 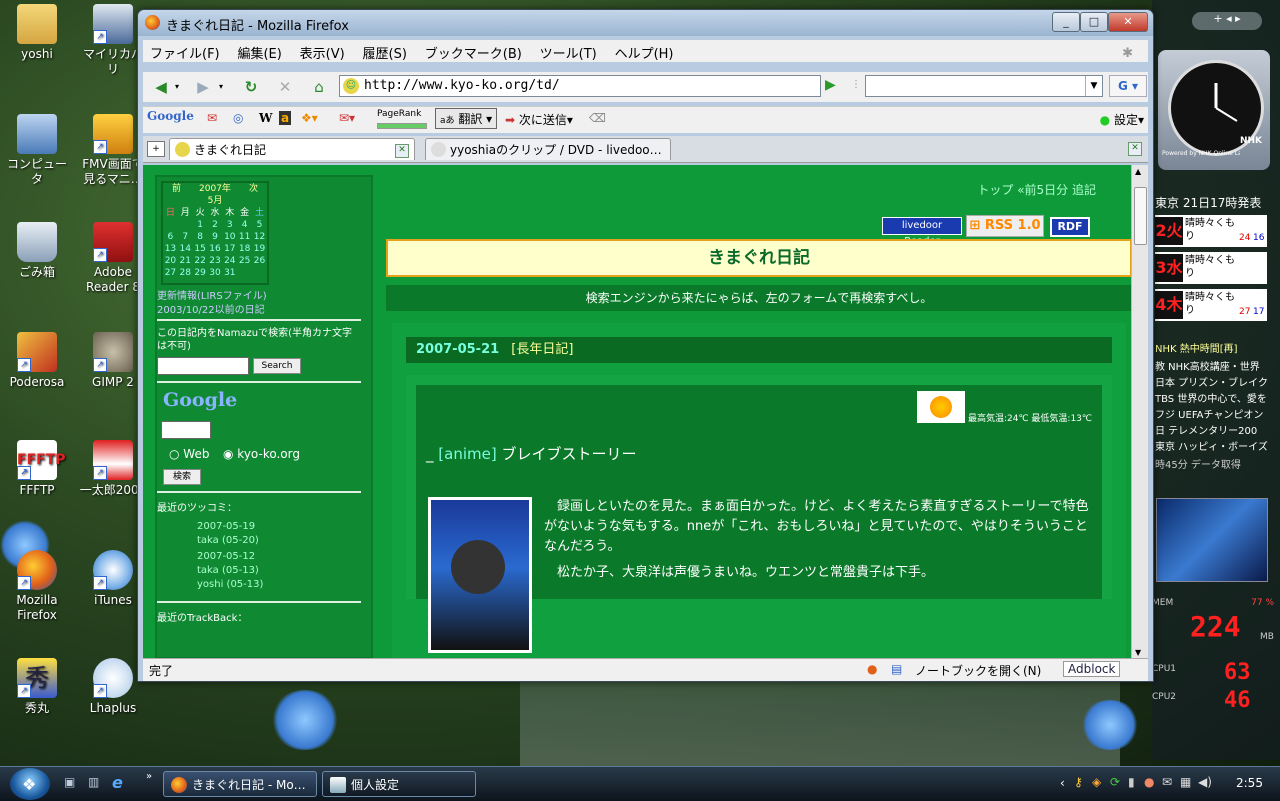 What do you see at coordinates (37, 586) in the screenshot?
I see `desktop-icon-firefox: ↗ Mozilla Firefox` at bounding box center [37, 586].